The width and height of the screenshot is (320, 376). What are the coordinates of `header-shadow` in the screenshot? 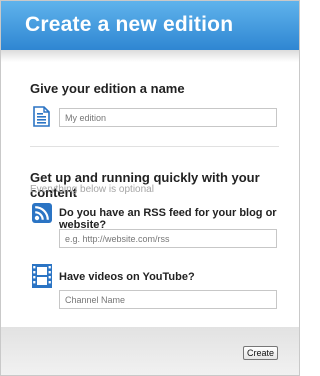 It's located at (150, 56).